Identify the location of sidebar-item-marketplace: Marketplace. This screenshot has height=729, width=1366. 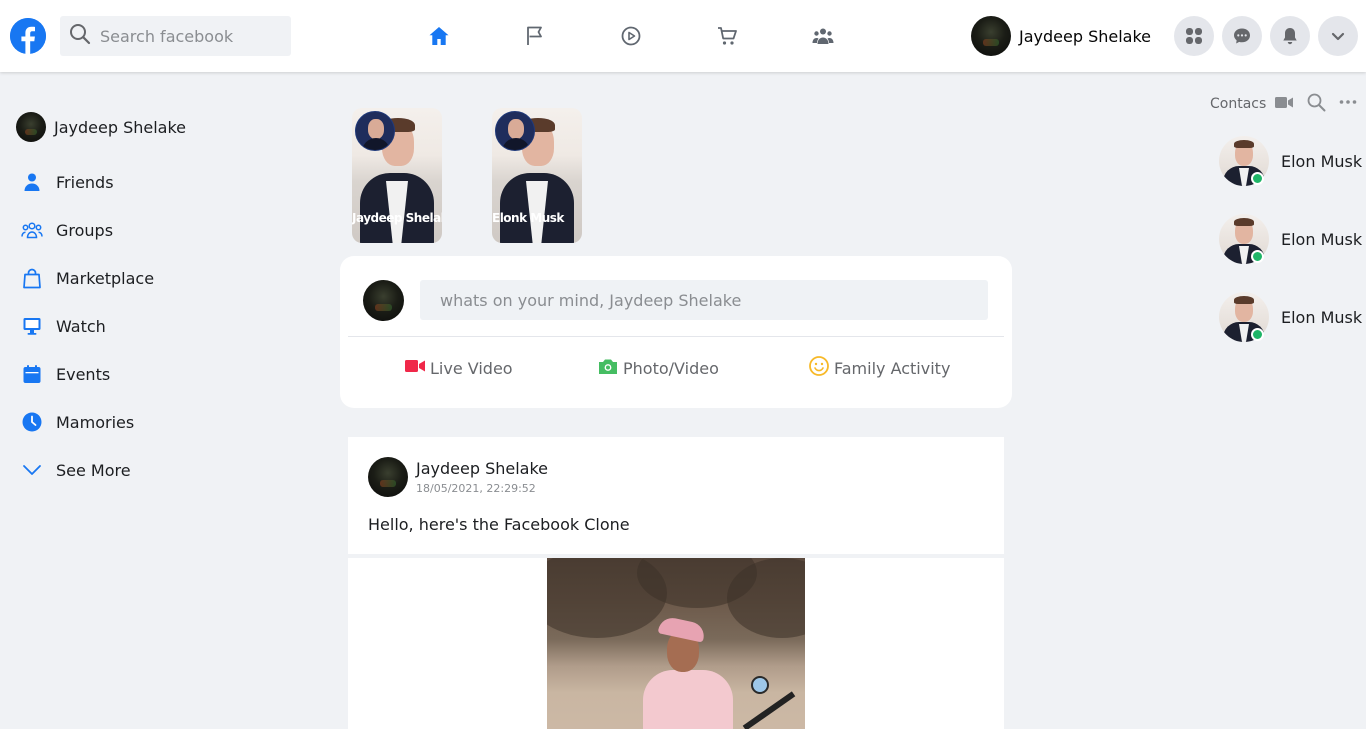
(166, 278).